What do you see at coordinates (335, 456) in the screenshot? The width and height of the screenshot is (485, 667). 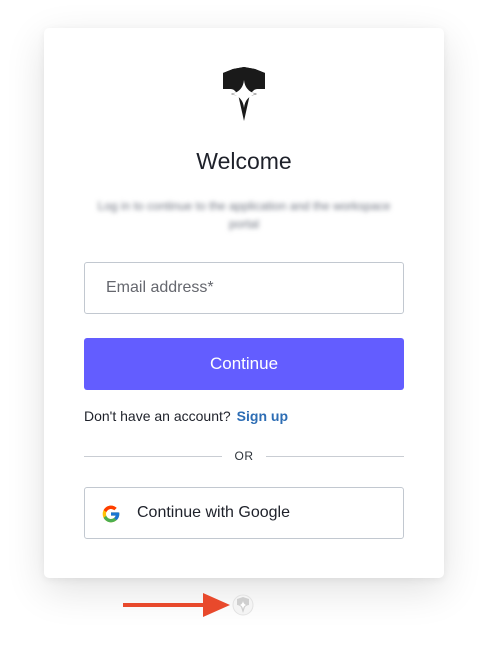 I see `divider-line-right` at bounding box center [335, 456].